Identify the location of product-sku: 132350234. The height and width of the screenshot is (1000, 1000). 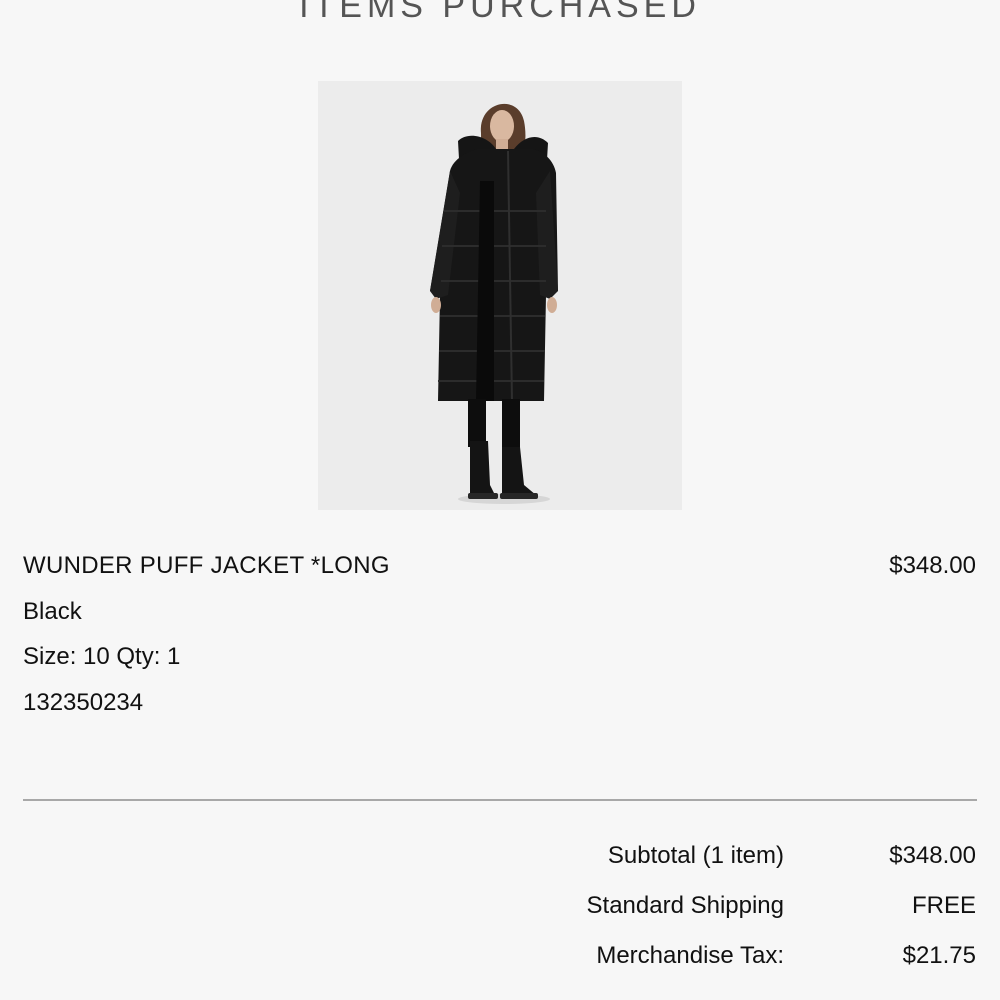
(83, 702).